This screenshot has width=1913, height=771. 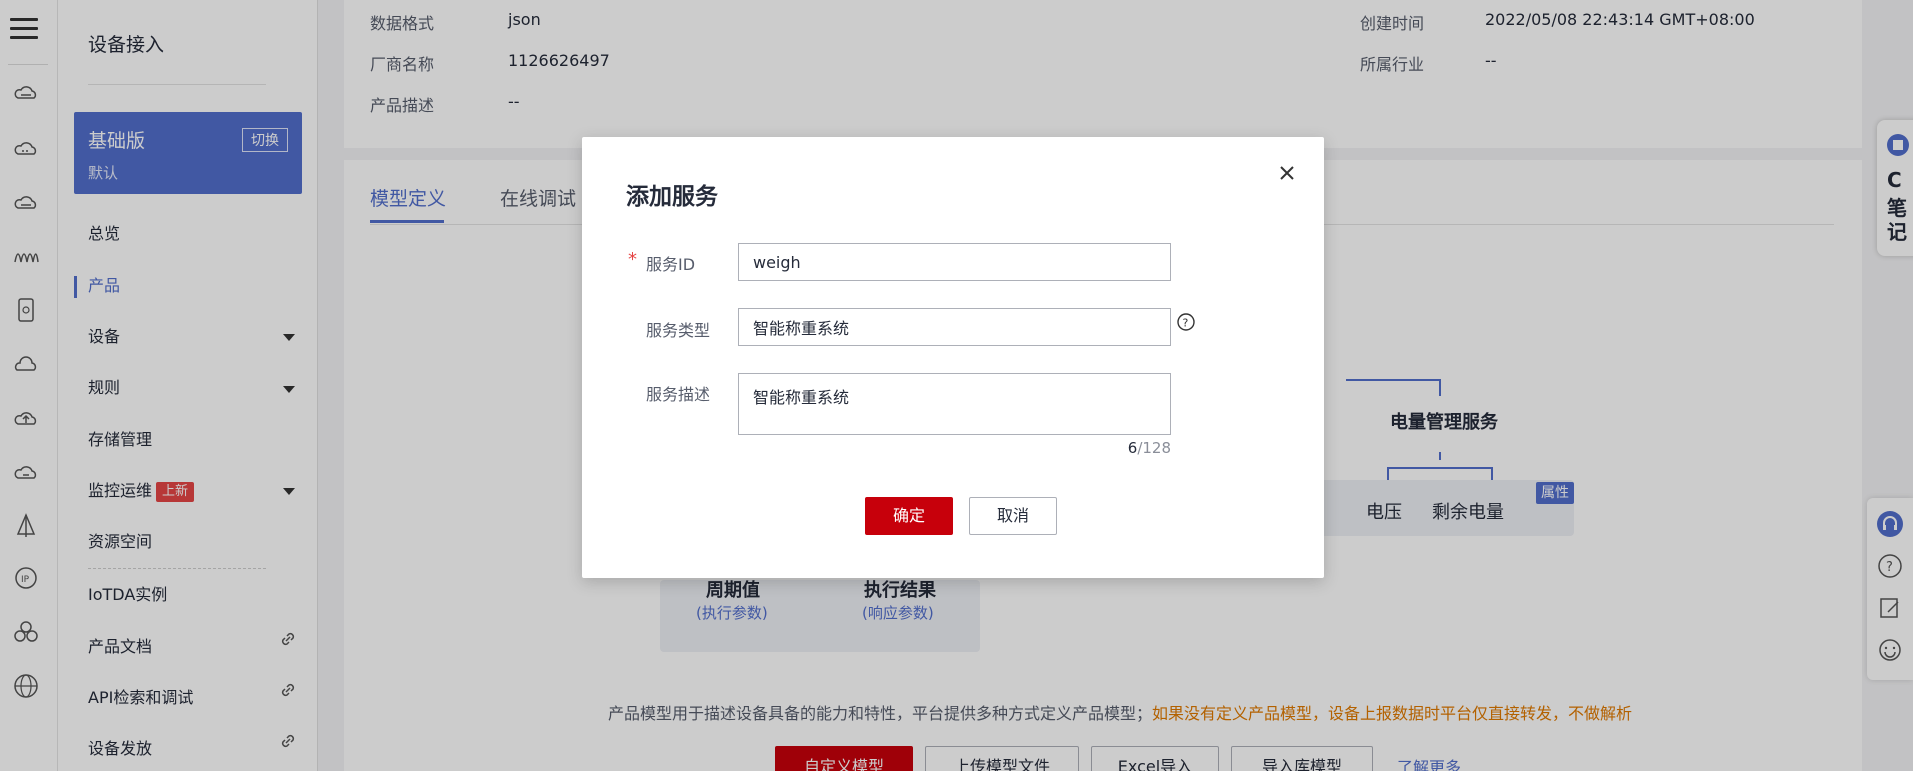 What do you see at coordinates (1132, 448) in the screenshot?
I see `char-counter-current: 6` at bounding box center [1132, 448].